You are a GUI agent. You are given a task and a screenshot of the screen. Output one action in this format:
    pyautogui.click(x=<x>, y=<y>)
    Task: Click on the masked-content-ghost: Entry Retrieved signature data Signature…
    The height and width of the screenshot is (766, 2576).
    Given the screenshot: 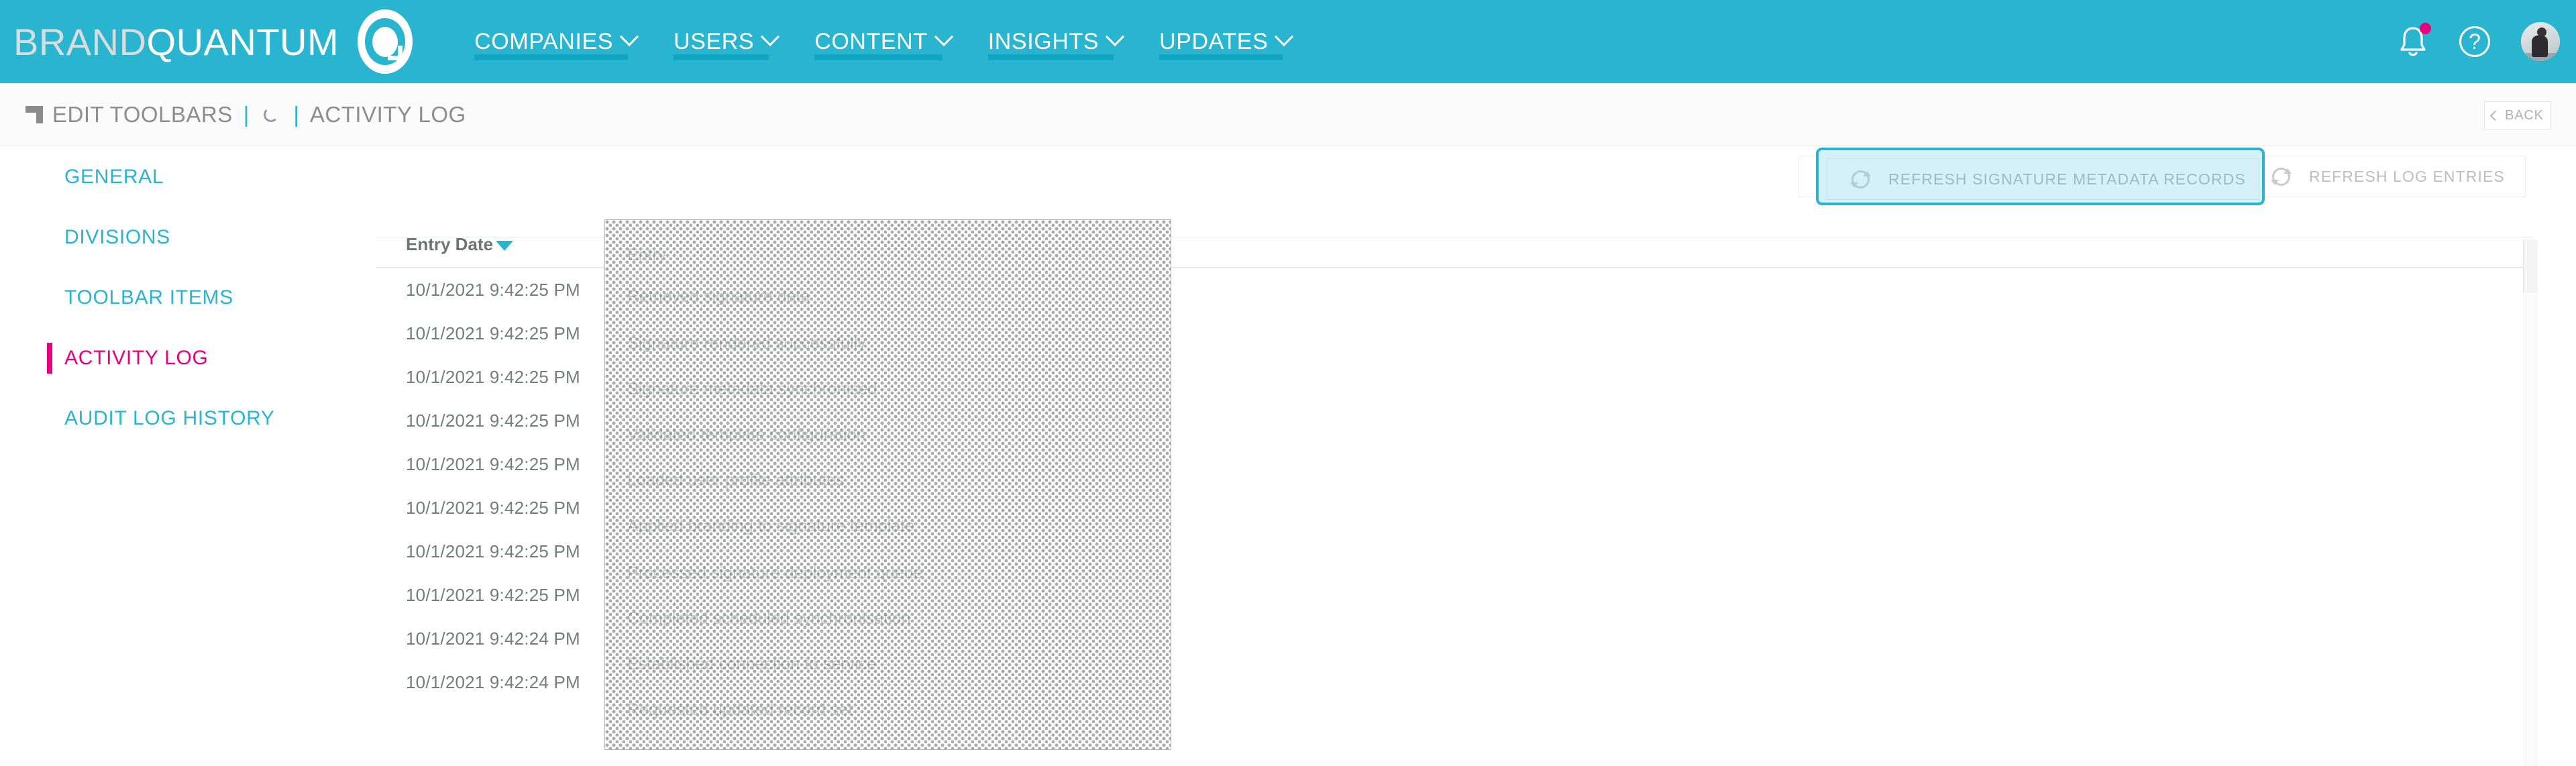 What is the action you would take?
    pyautogui.click(x=775, y=482)
    